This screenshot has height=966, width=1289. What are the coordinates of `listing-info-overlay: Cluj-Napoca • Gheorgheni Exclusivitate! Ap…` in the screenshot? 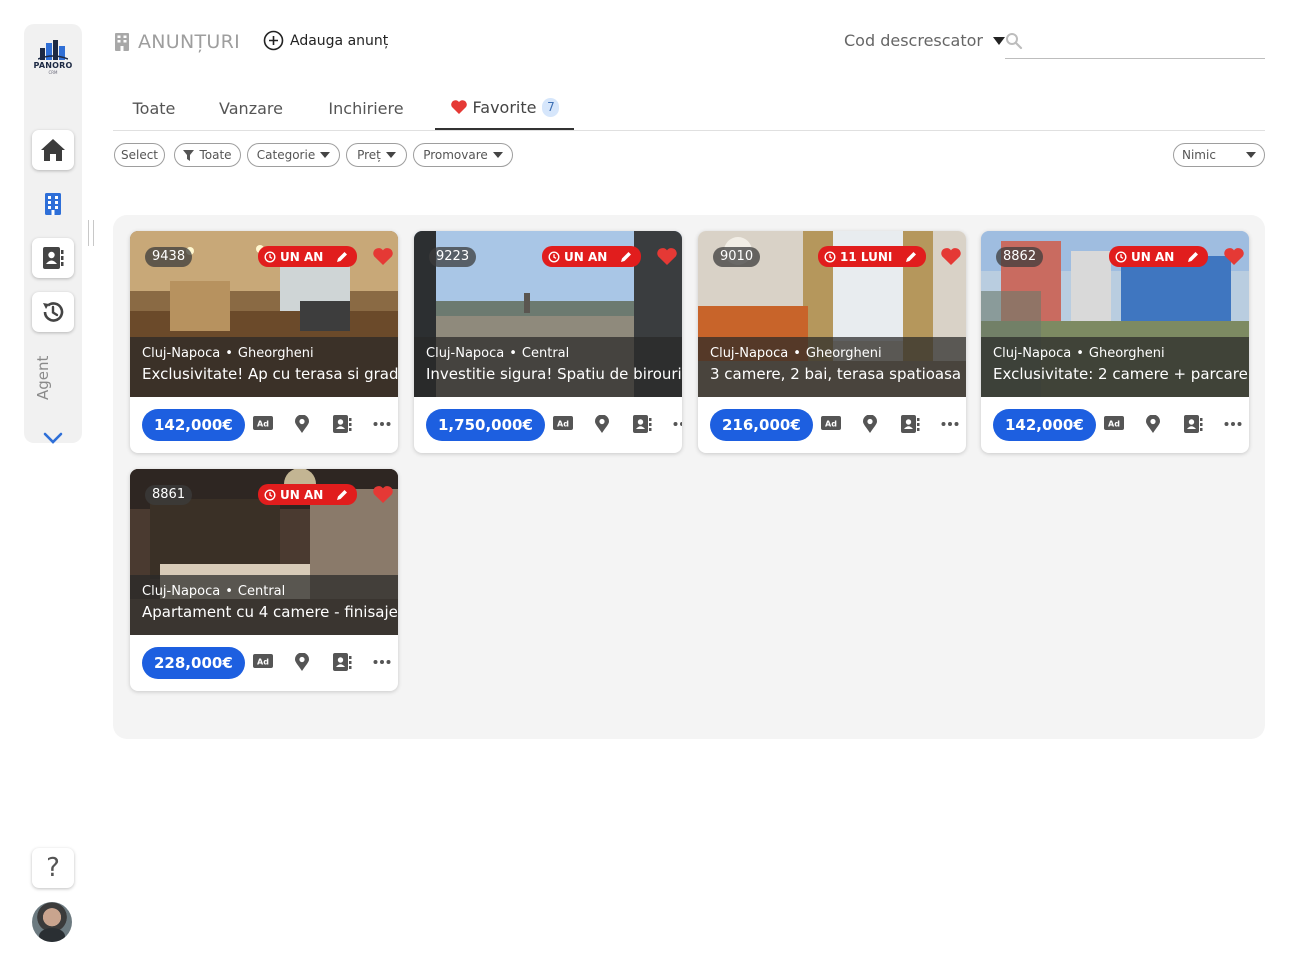 It's located at (264, 367).